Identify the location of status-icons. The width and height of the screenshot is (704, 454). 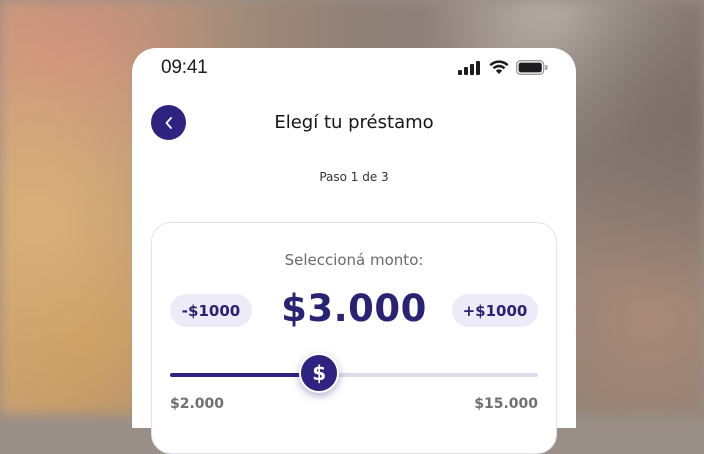
(503, 67).